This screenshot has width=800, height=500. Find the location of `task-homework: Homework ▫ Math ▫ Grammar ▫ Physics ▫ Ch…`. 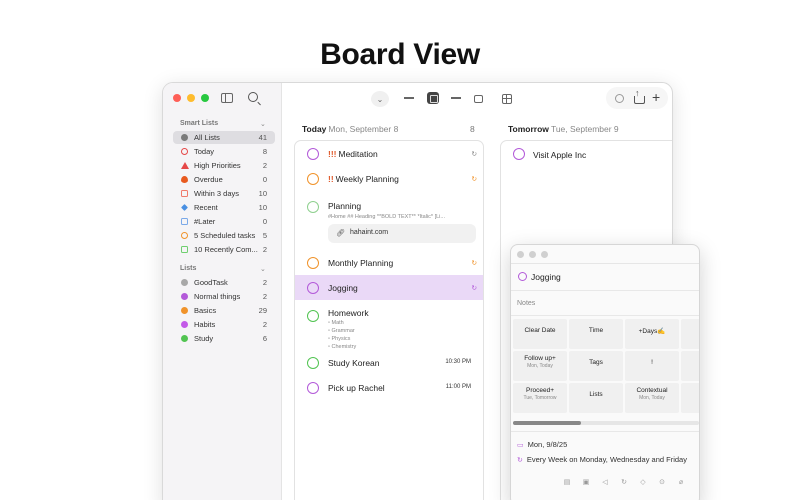

task-homework: Homework ▫ Math ▫ Grammar ▫ Physics ▫ Ch… is located at coordinates (389, 325).